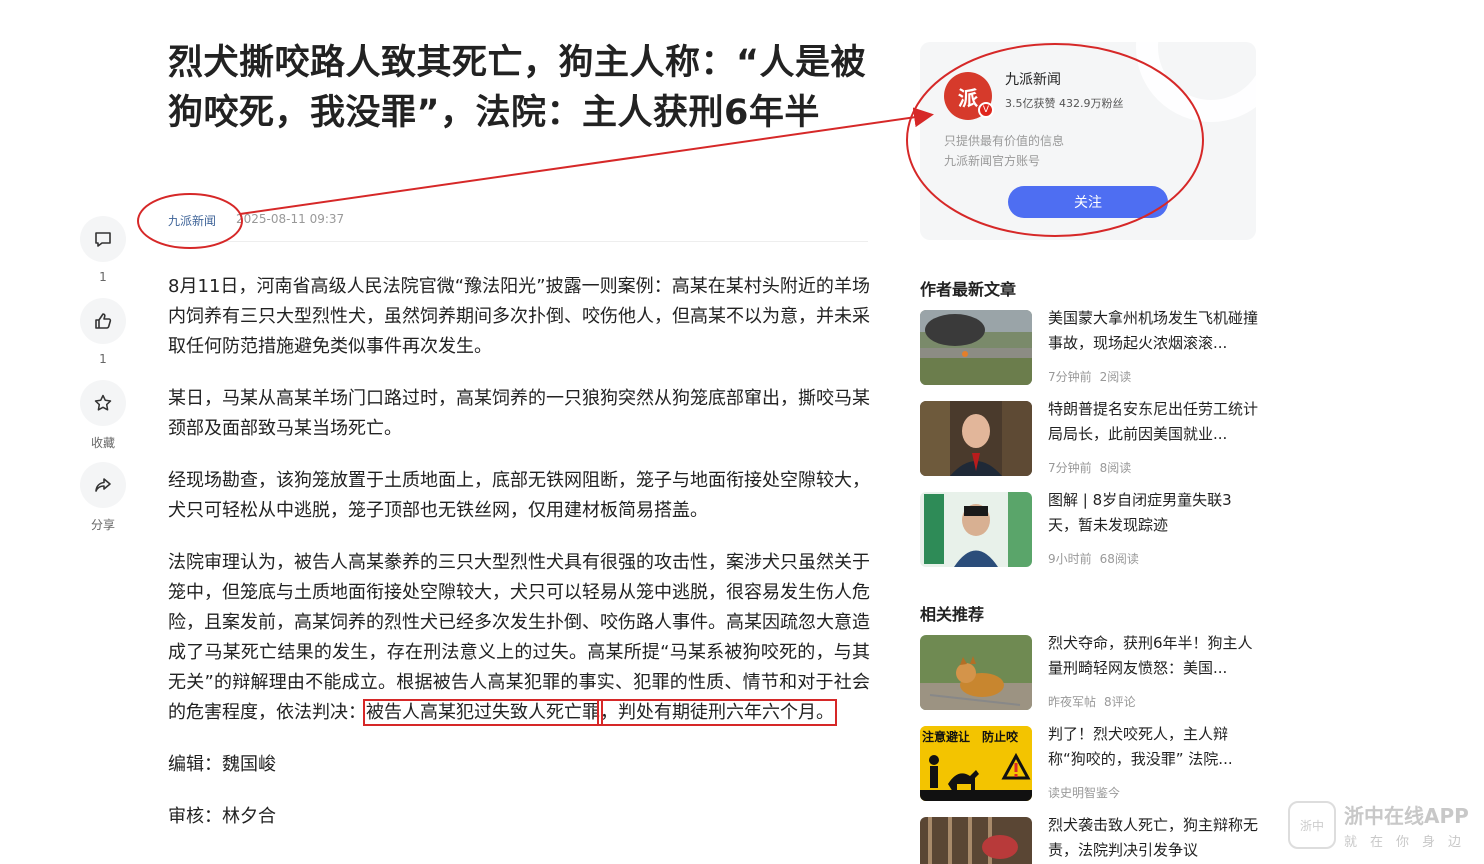  What do you see at coordinates (1406, 816) in the screenshot?
I see `watermark-title: 浙中在线APP` at bounding box center [1406, 816].